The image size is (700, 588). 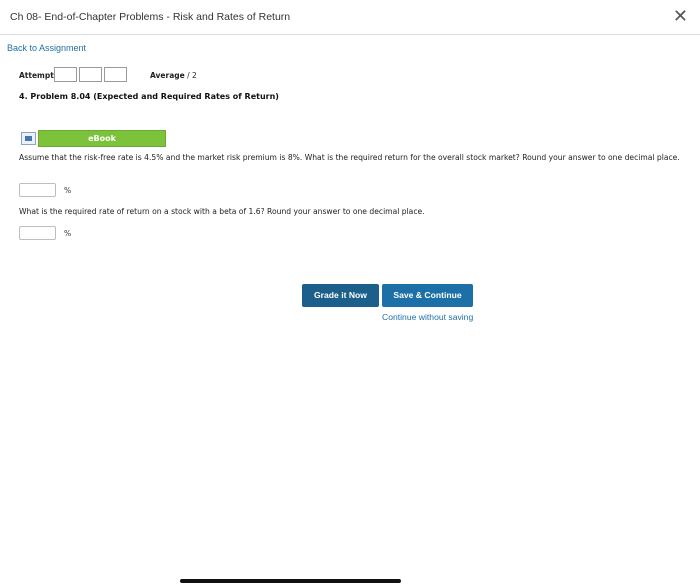 What do you see at coordinates (192, 75) in the screenshot?
I see `average-value: / 2` at bounding box center [192, 75].